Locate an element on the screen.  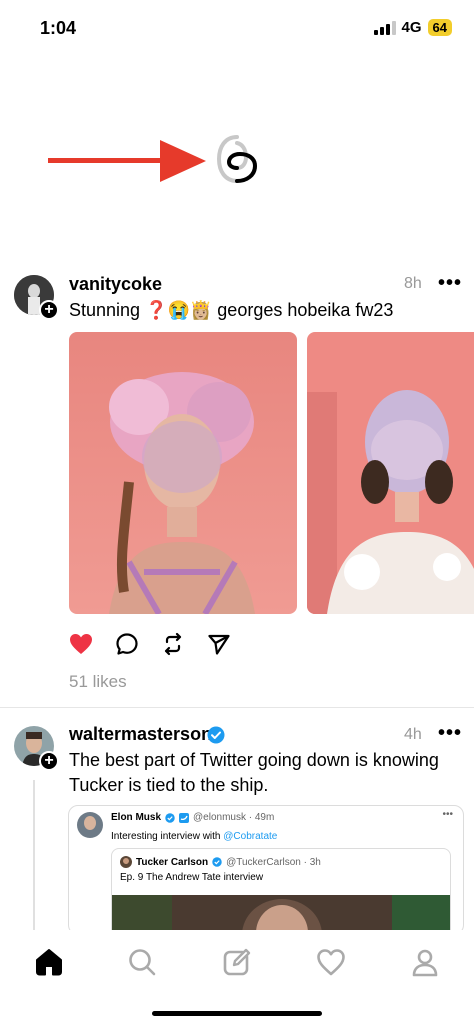
home-indicator is located at coordinates (237, 1013).